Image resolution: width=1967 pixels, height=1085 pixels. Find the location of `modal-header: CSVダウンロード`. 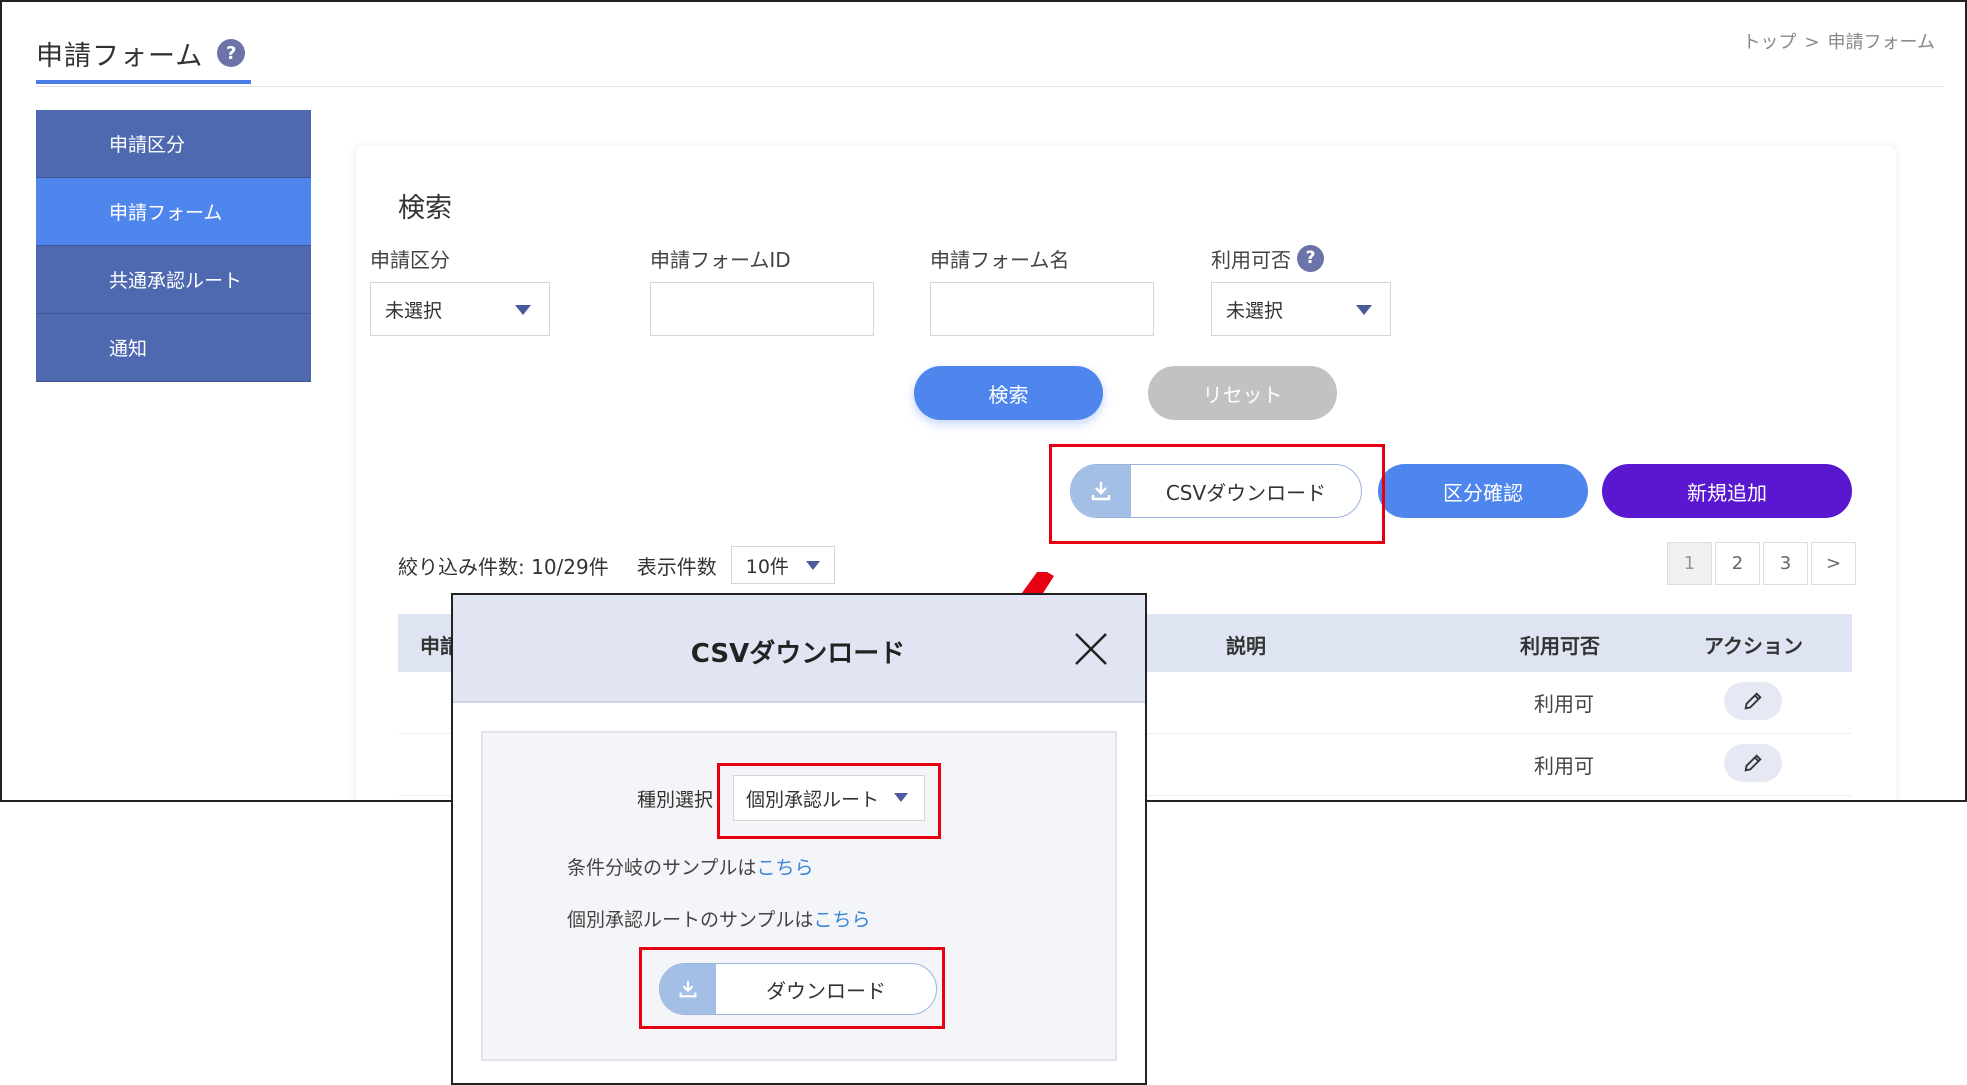

modal-header: CSVダウンロード is located at coordinates (799, 649).